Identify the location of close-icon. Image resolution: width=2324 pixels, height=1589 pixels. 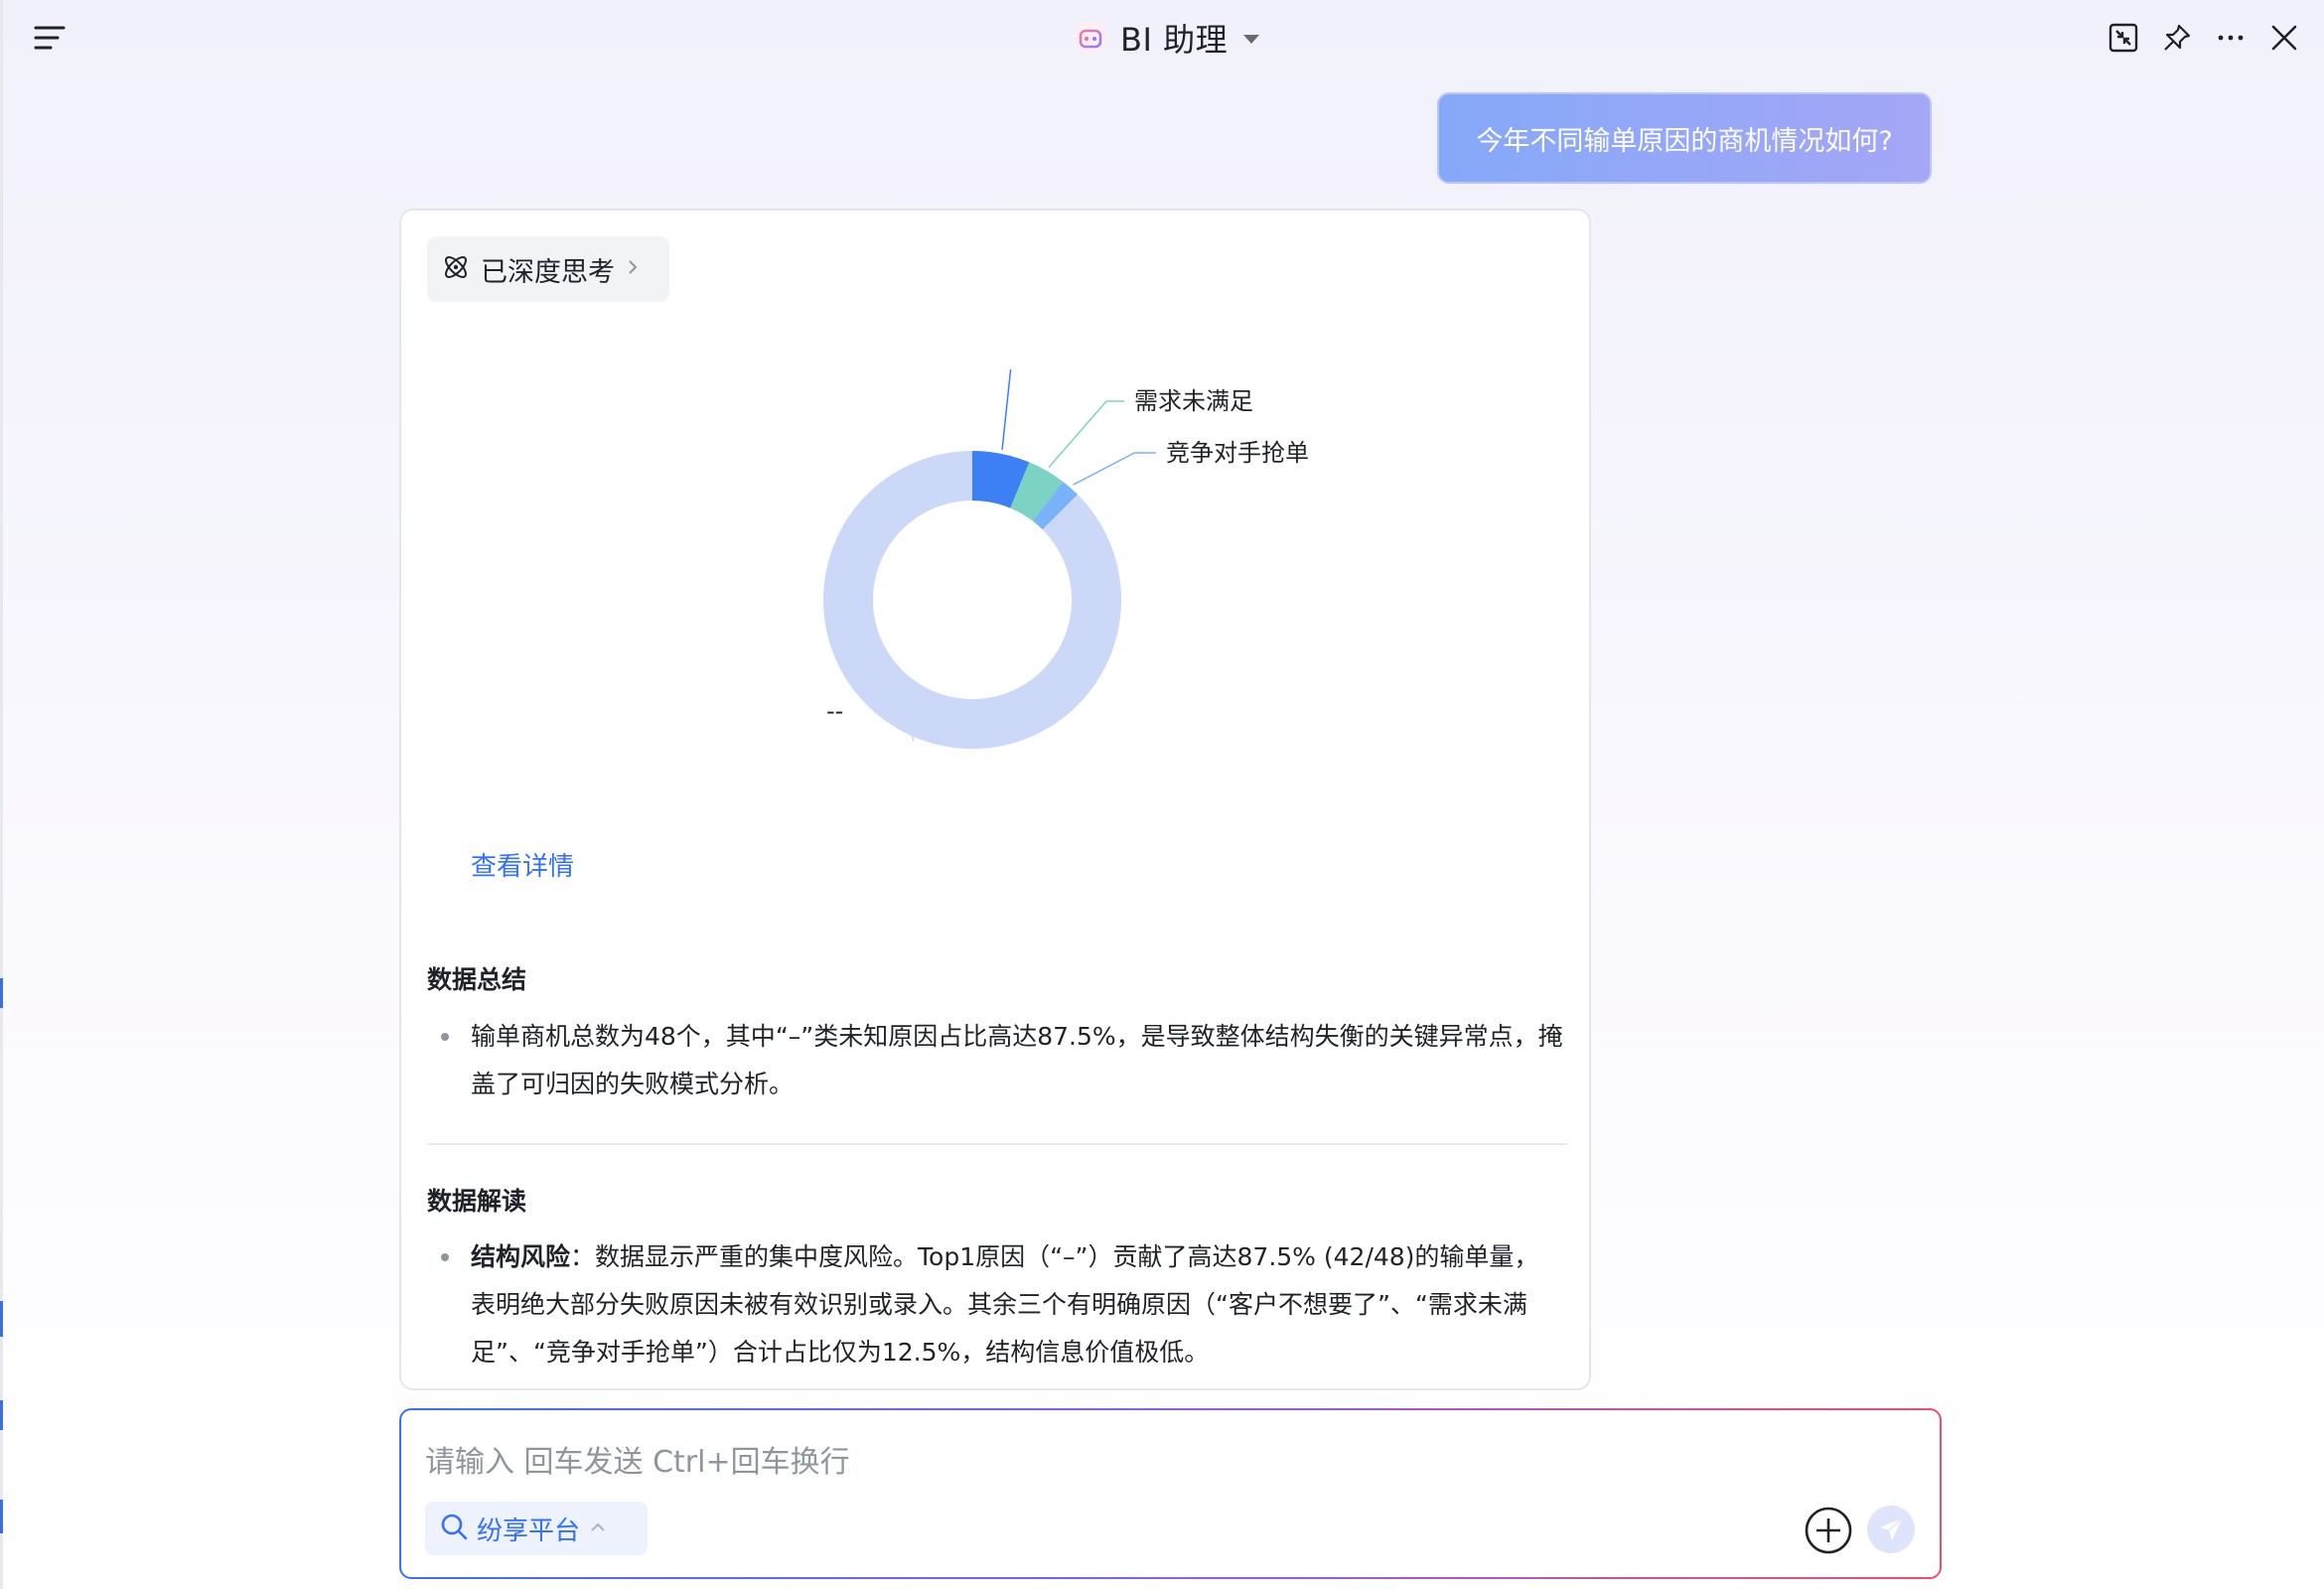
(2284, 38).